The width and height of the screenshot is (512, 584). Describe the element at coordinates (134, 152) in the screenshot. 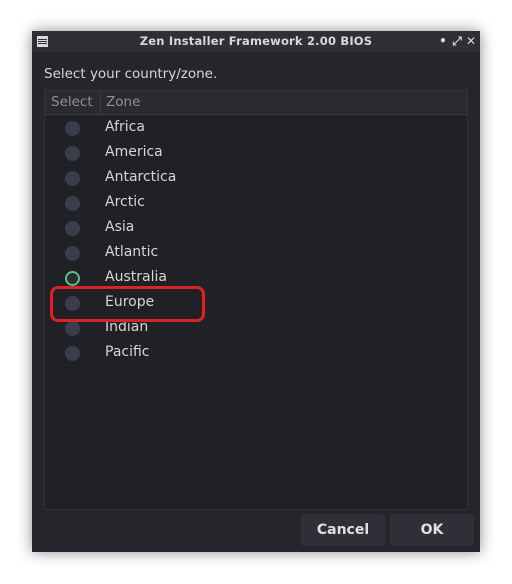

I see `zone-label: America` at that location.